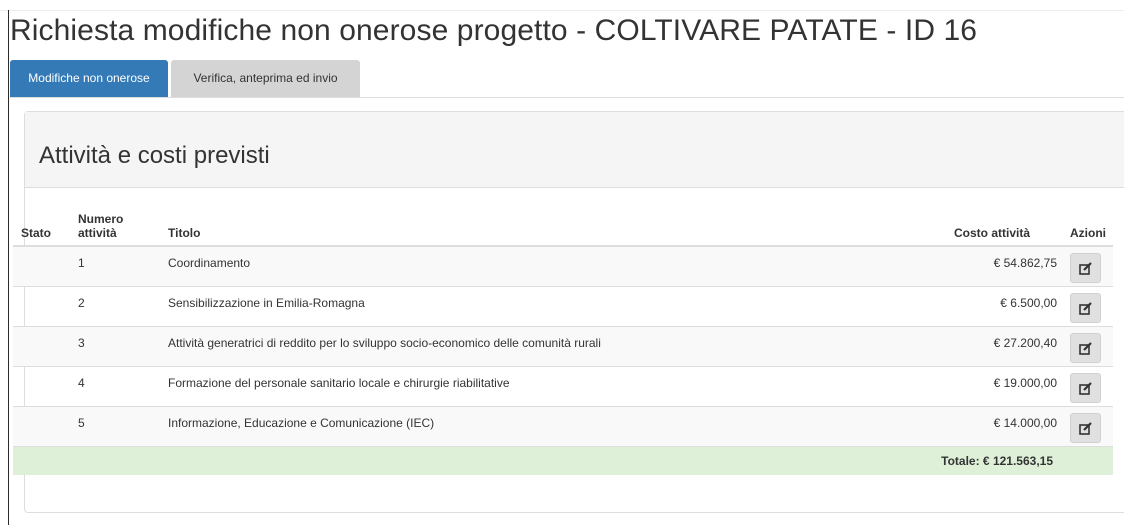  I want to click on row-costo-value: € 27.200,40, so click(1025, 343).